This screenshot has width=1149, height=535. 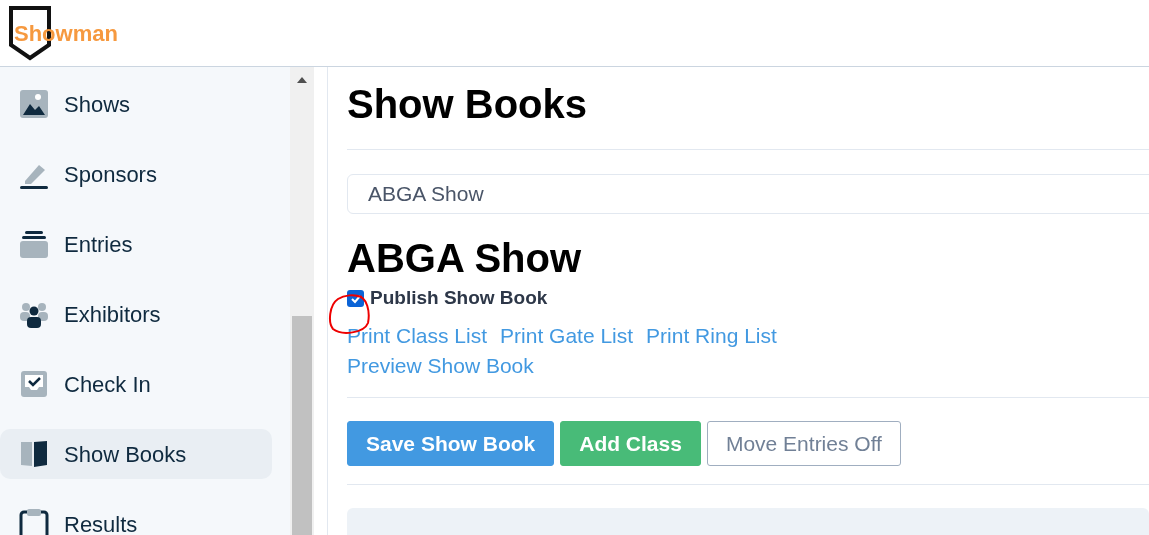 What do you see at coordinates (136, 384) in the screenshot?
I see `sidebar-item: Check In` at bounding box center [136, 384].